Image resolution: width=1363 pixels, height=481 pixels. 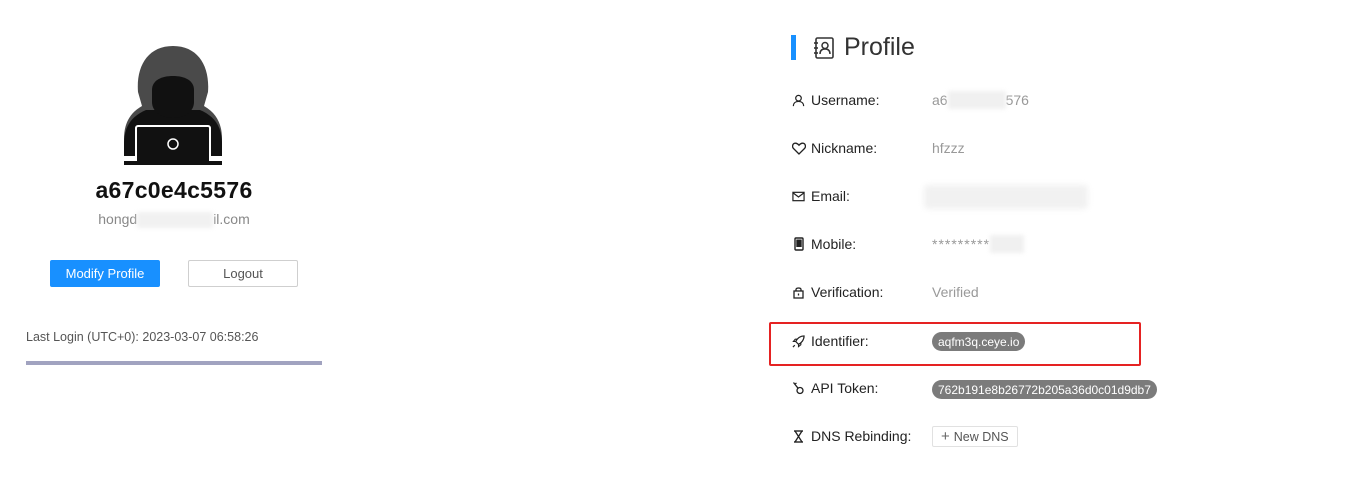 I want to click on logout-button: Logout, so click(x=243, y=273).